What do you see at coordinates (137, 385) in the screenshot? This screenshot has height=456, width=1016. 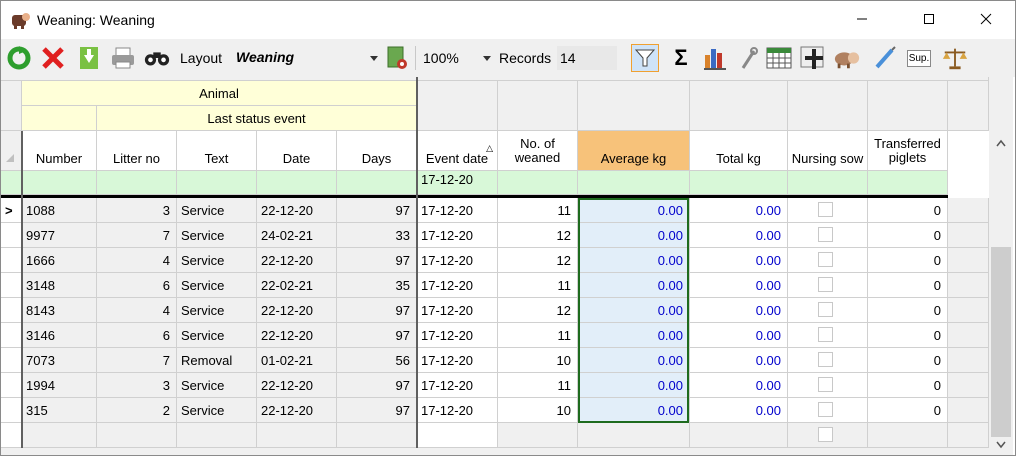 I see `cell-litter-no: 3` at bounding box center [137, 385].